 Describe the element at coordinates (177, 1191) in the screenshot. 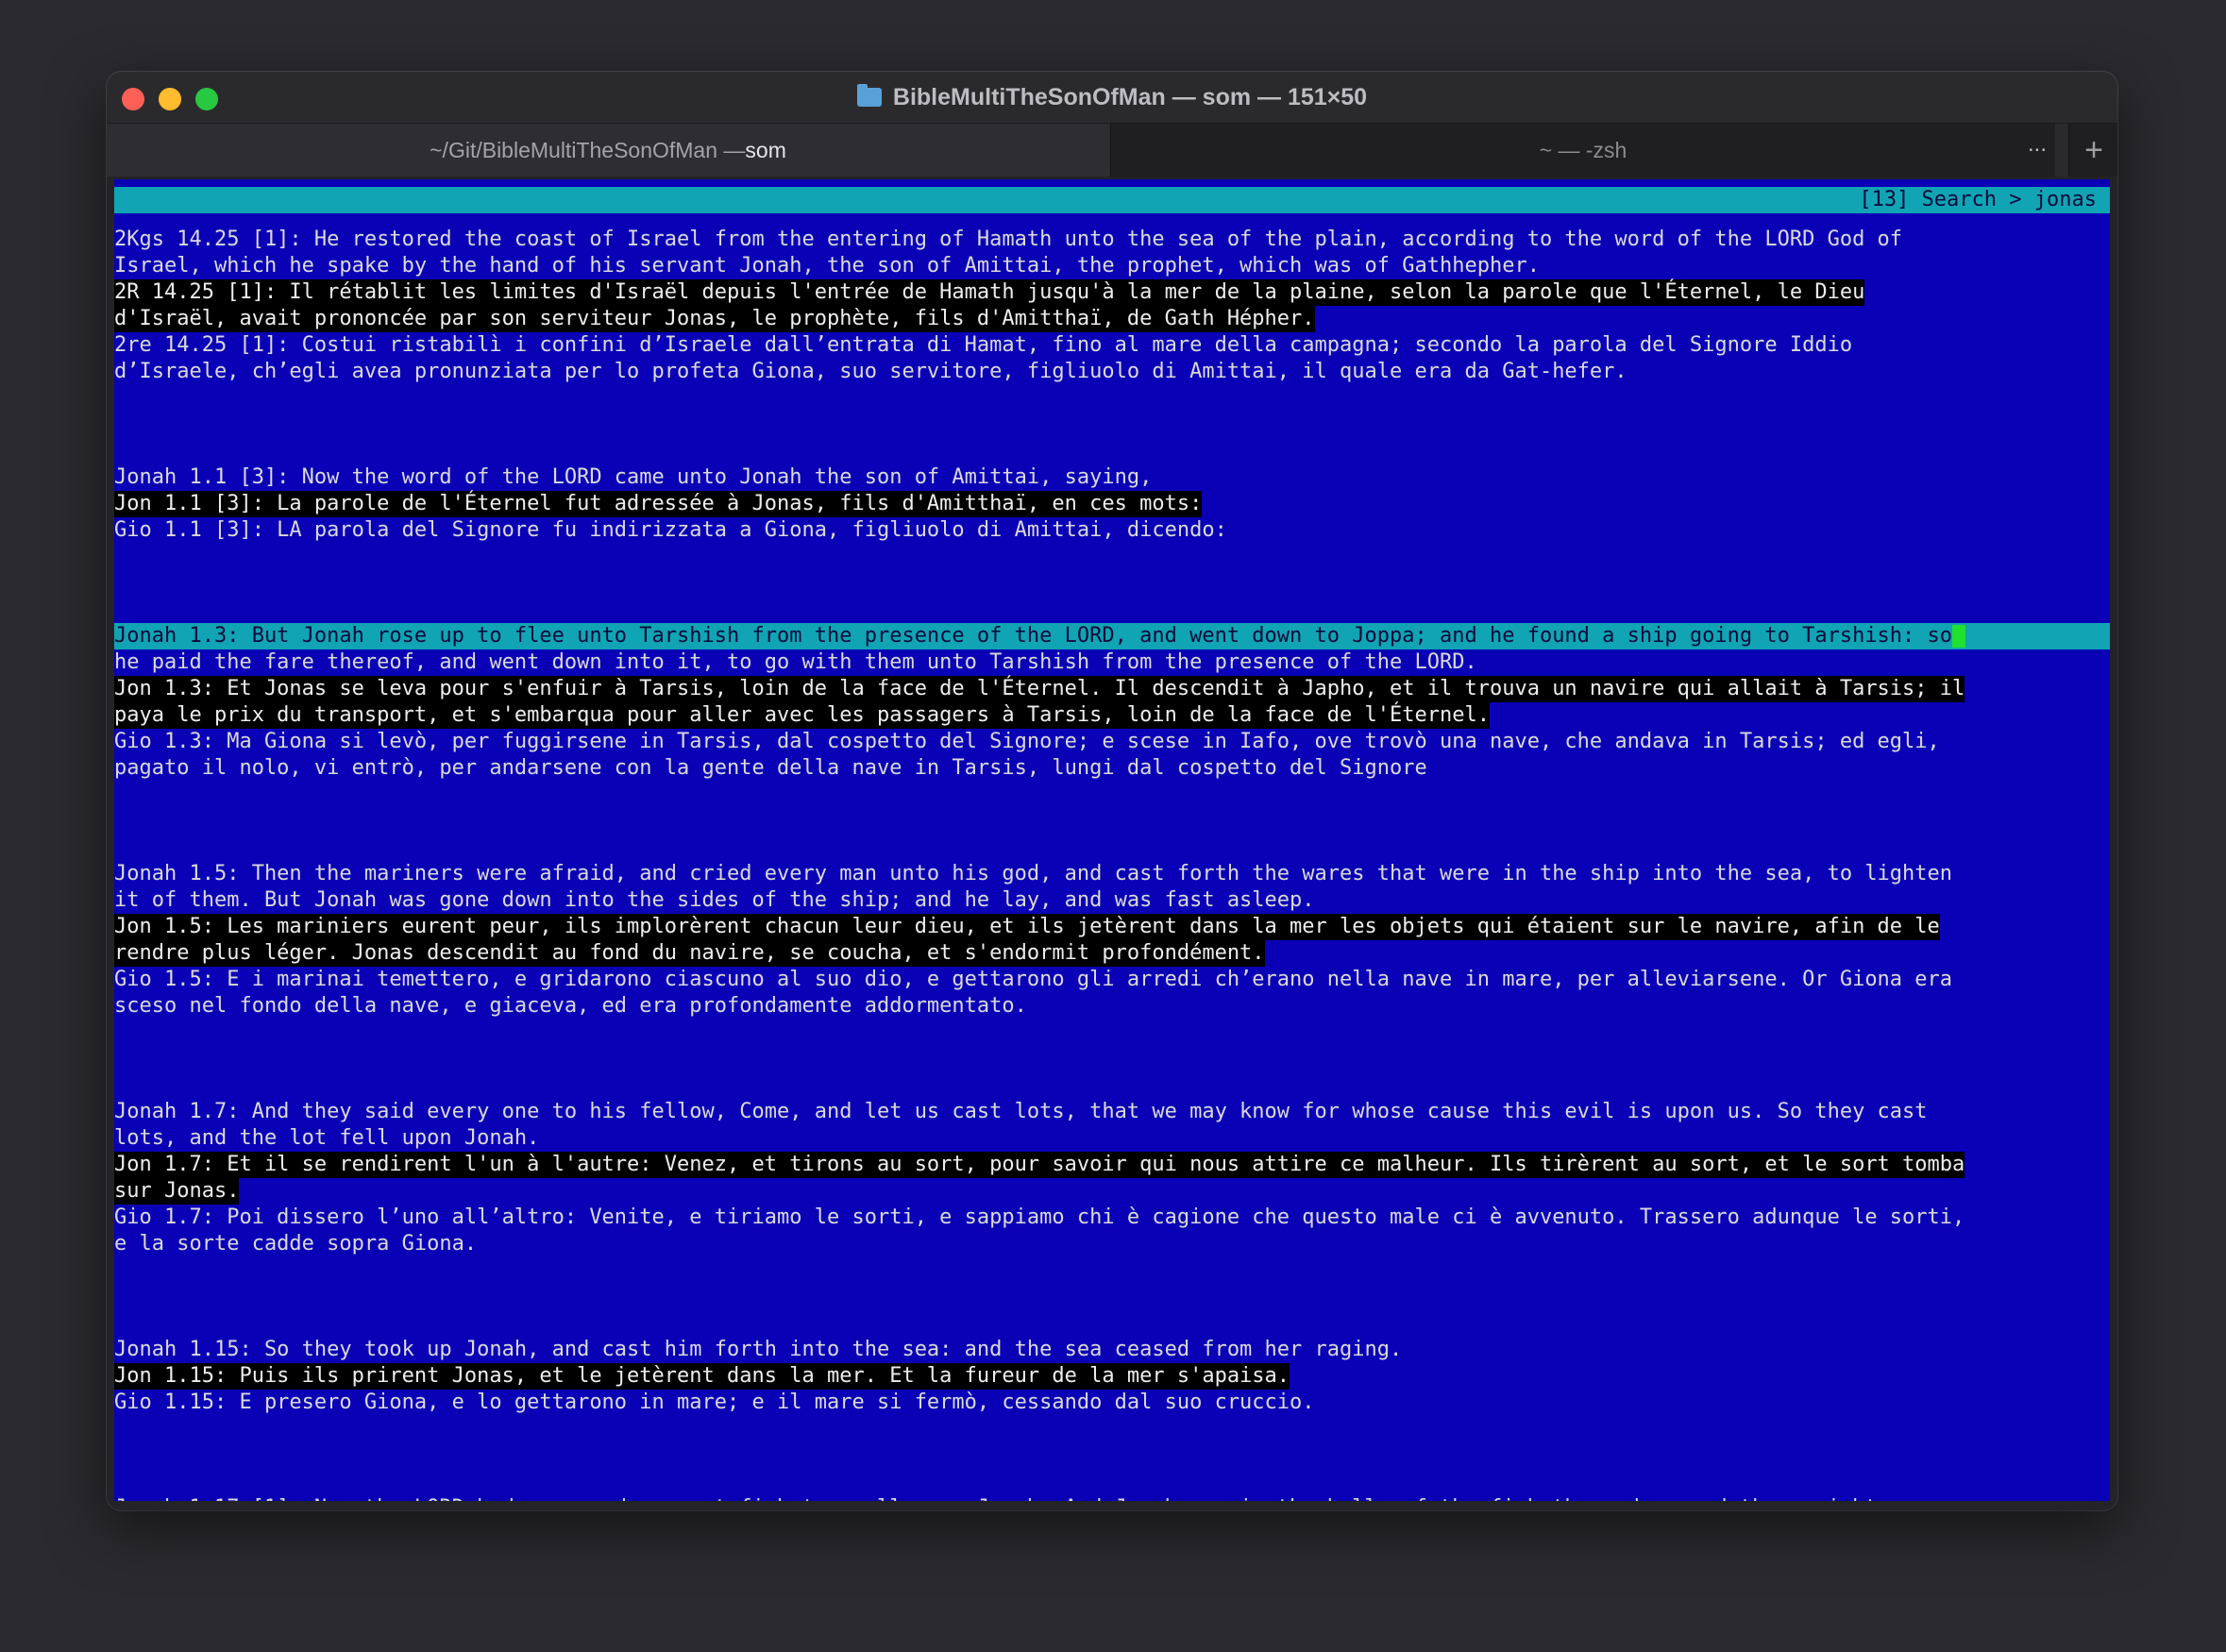

I see `verse-line-fr: sur Jonas.` at that location.